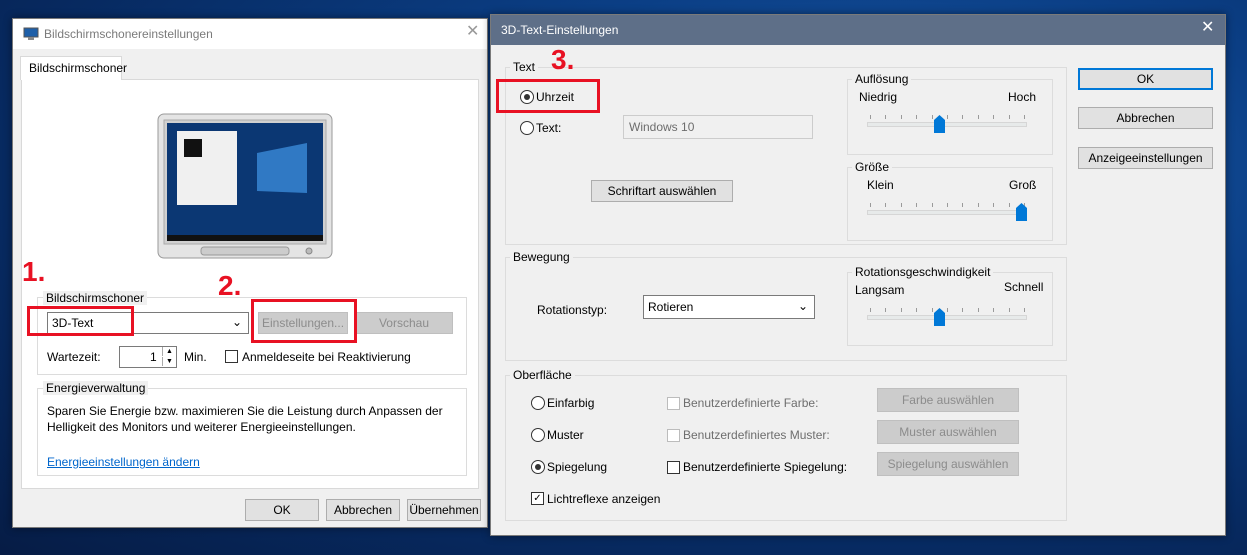 The width and height of the screenshot is (1247, 555). I want to click on solid-radio, so click(538, 403).